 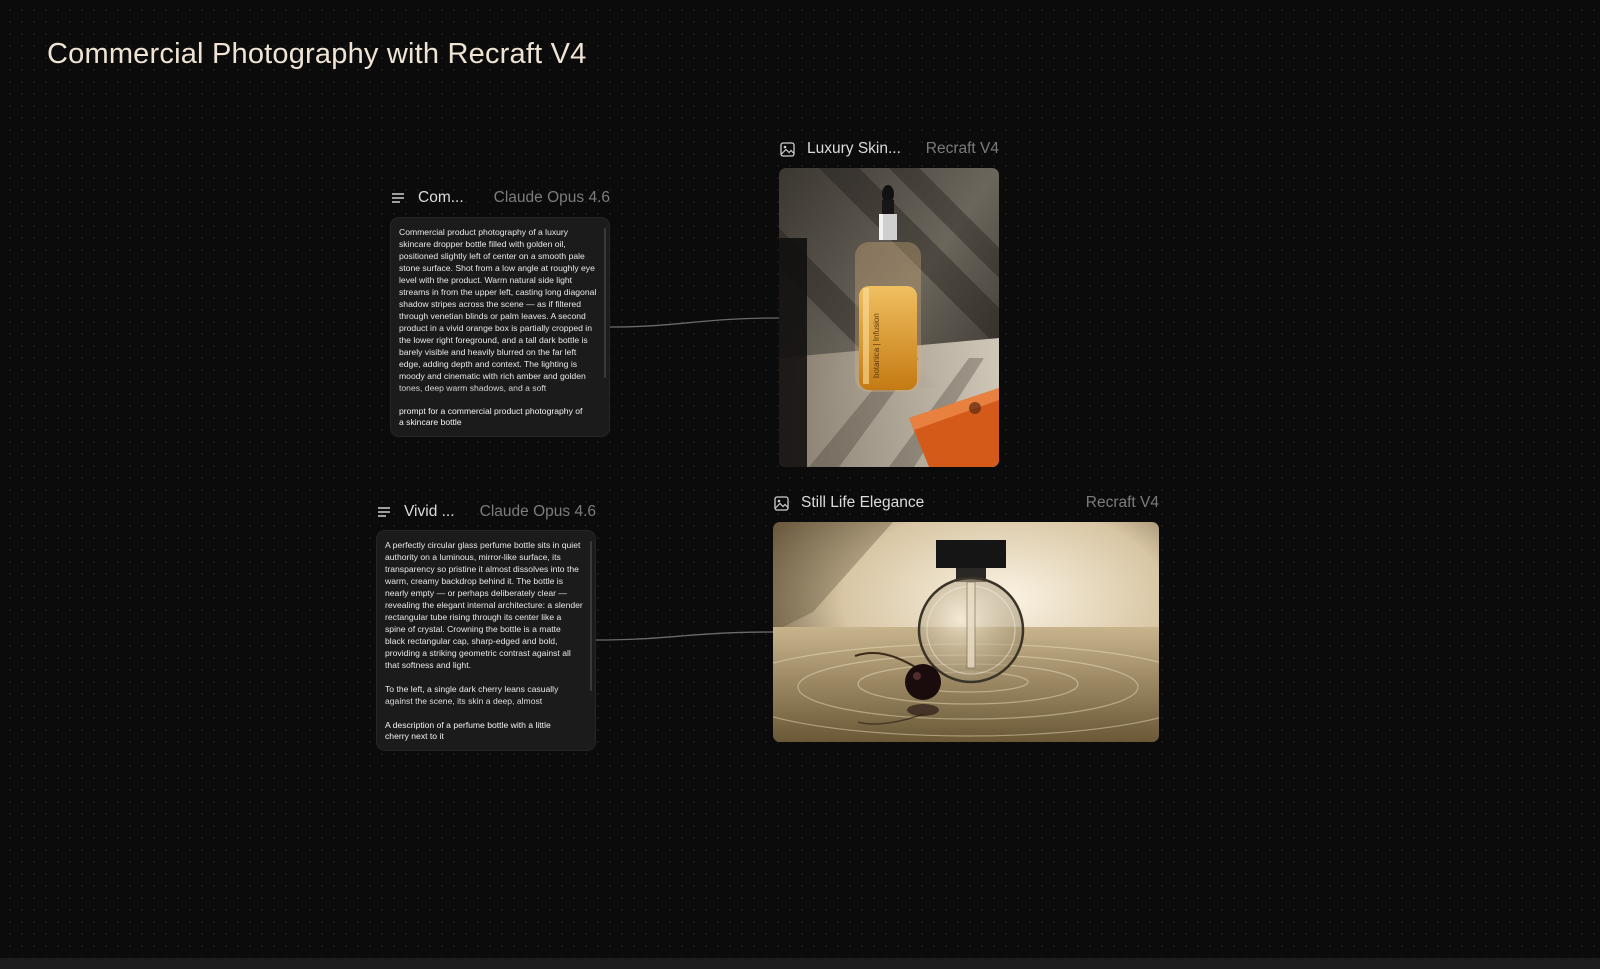 I want to click on node-name: Still Life Elegance, so click(x=863, y=502).